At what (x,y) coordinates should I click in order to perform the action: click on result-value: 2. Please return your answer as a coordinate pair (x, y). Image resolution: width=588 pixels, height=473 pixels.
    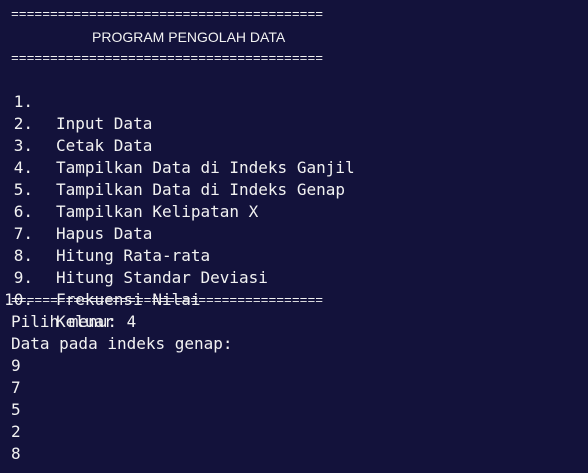
    Looking at the image, I should click on (16, 431).